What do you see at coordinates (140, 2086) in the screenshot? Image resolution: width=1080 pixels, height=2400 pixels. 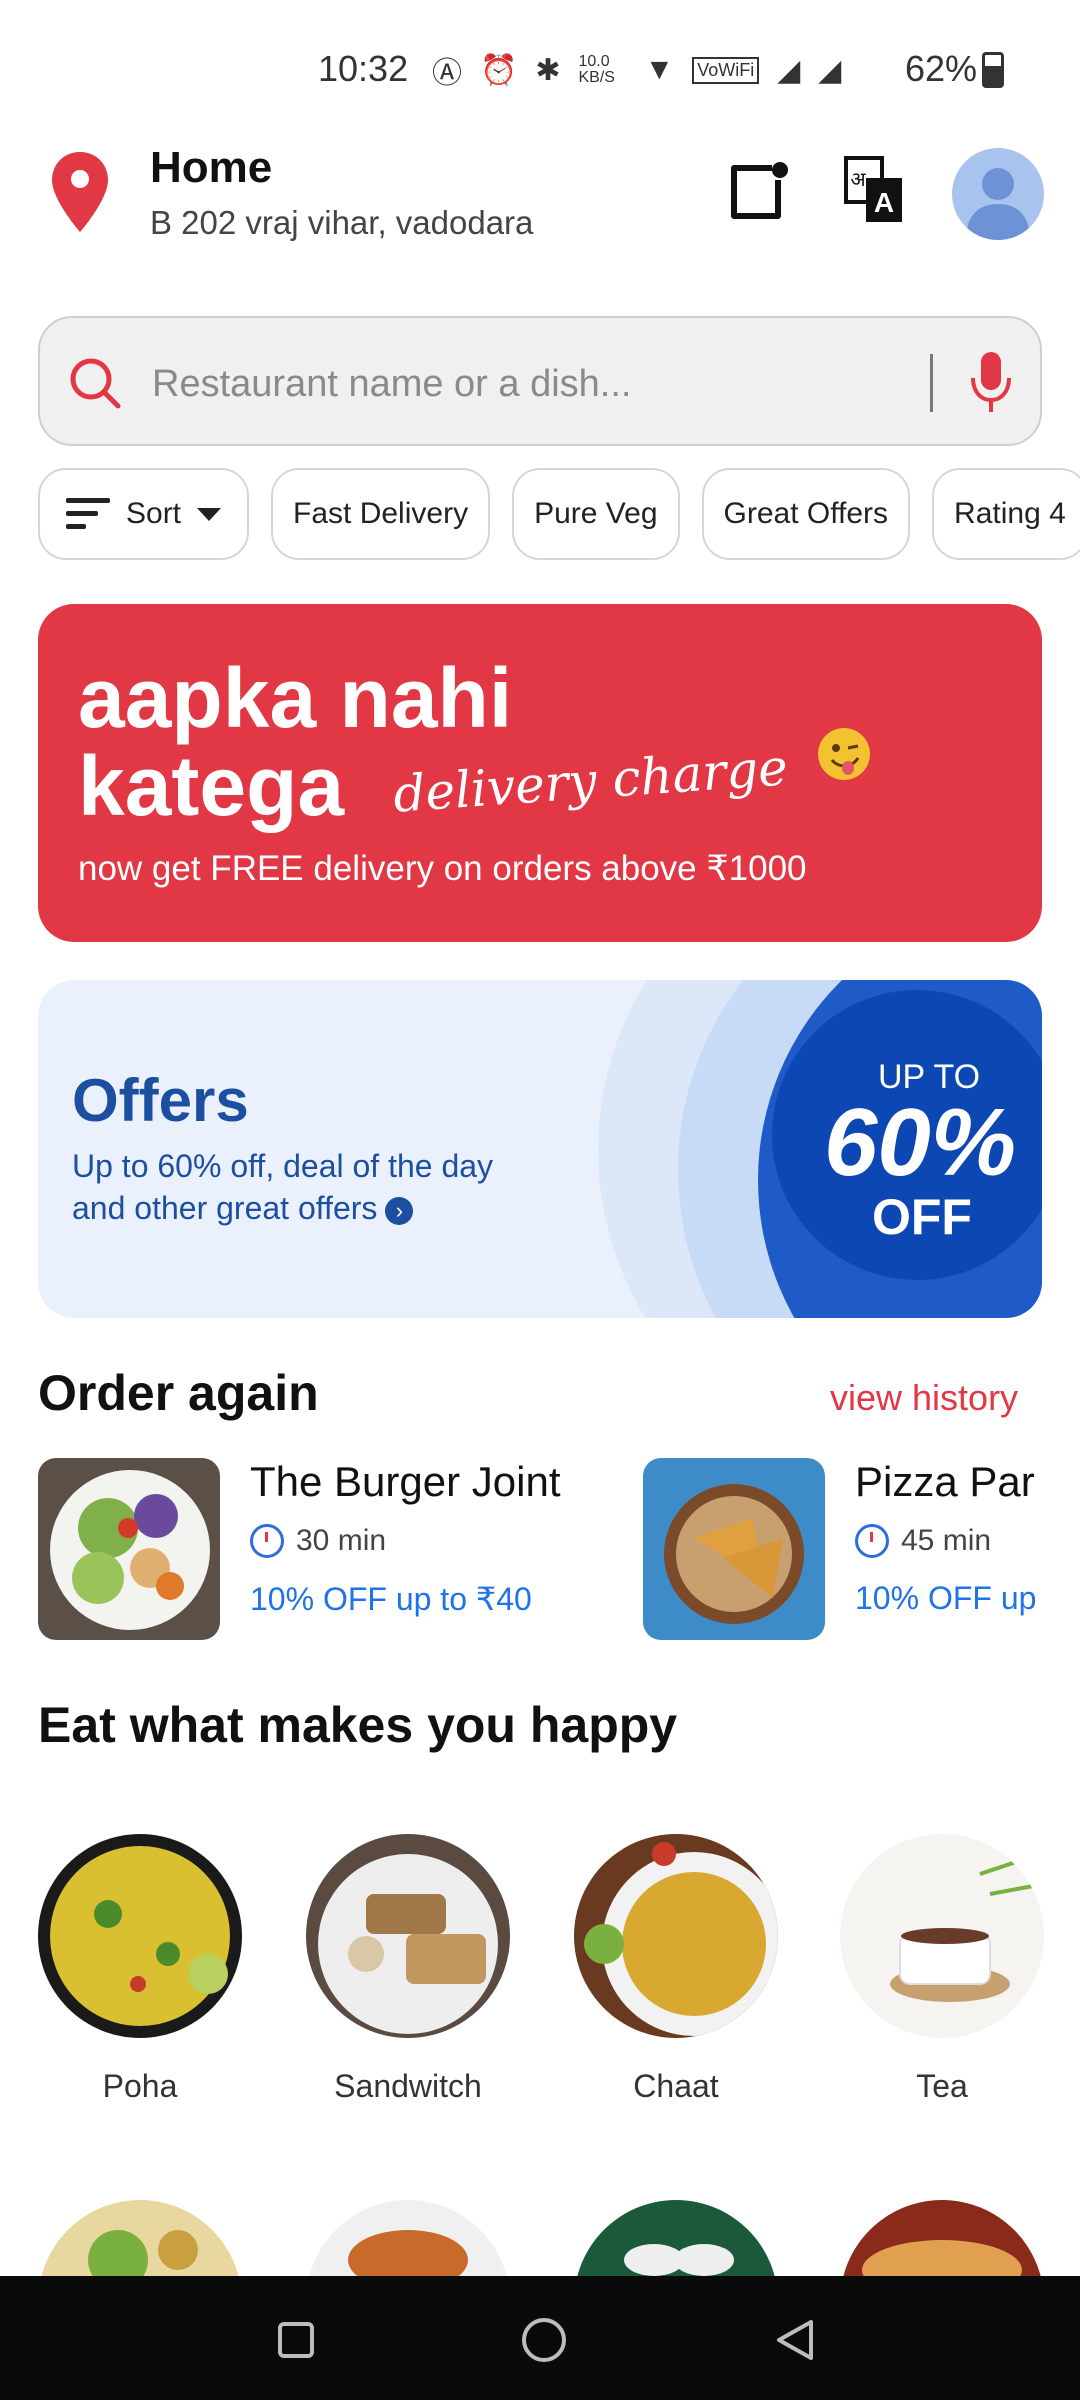 I see `category-label: Poha` at bounding box center [140, 2086].